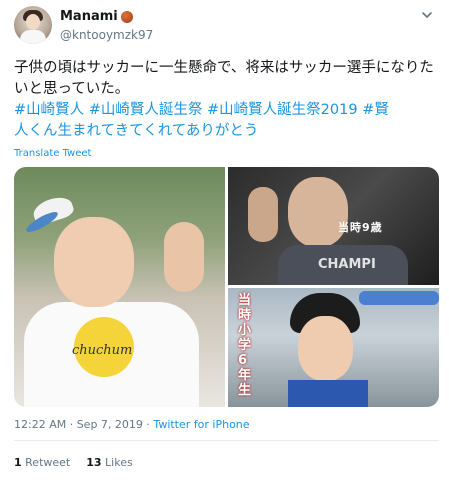  I want to click on retweets-count: 1, so click(18, 462).